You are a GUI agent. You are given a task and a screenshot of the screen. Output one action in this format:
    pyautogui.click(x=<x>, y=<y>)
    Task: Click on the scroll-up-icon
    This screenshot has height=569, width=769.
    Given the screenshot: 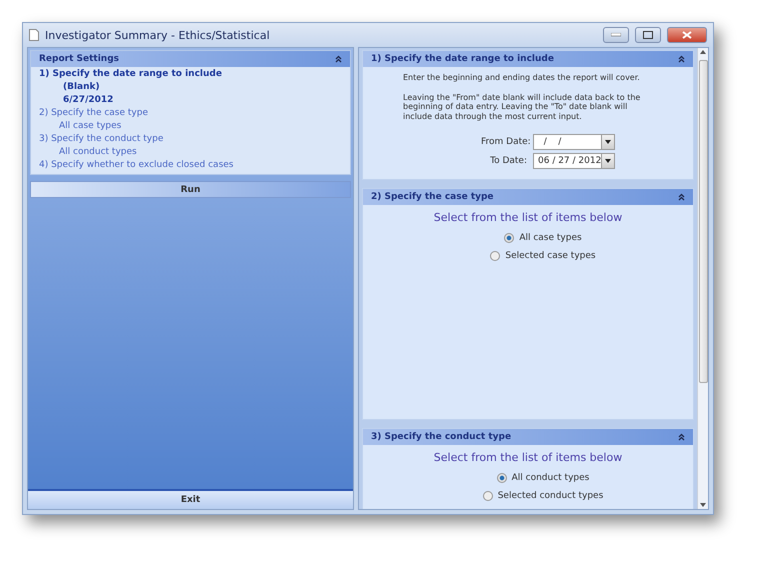 What is the action you would take?
    pyautogui.click(x=703, y=52)
    